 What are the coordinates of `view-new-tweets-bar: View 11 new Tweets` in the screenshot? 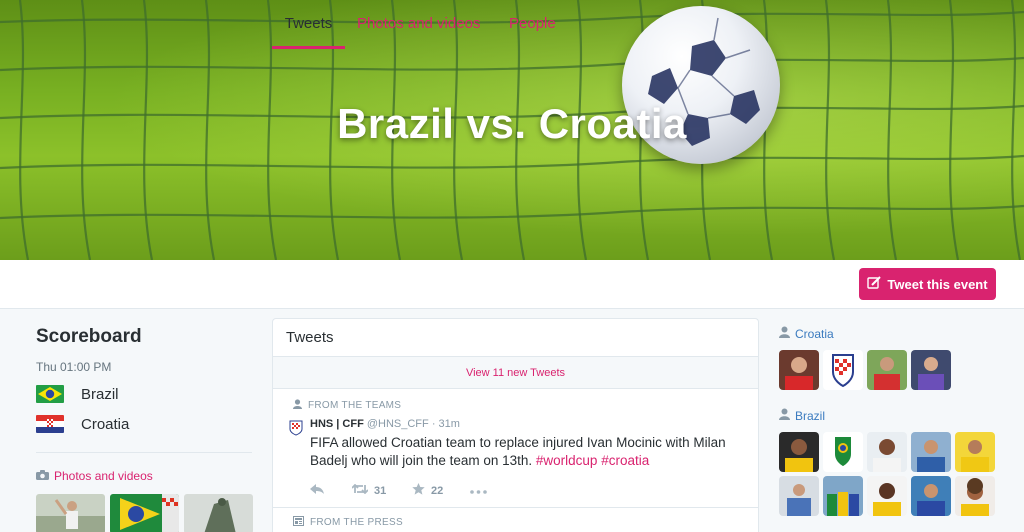 It's located at (515, 373).